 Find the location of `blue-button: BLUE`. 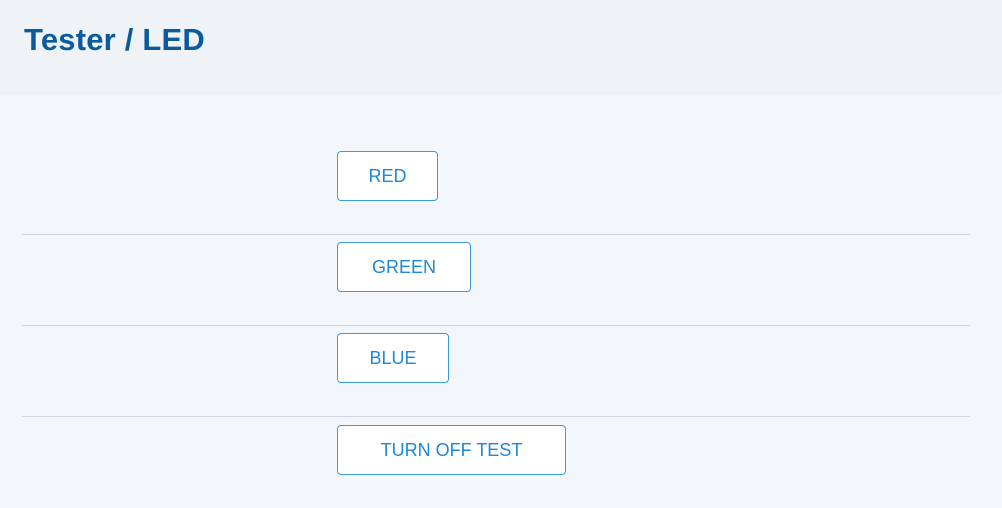

blue-button: BLUE is located at coordinates (393, 358).